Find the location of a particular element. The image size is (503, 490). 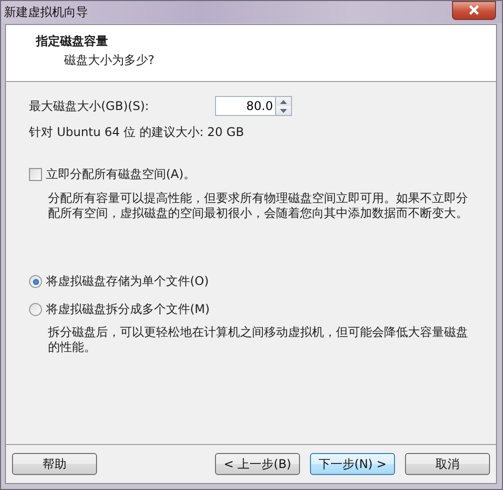

page-subtitle: 磁盘大小为多少? is located at coordinates (109, 60).